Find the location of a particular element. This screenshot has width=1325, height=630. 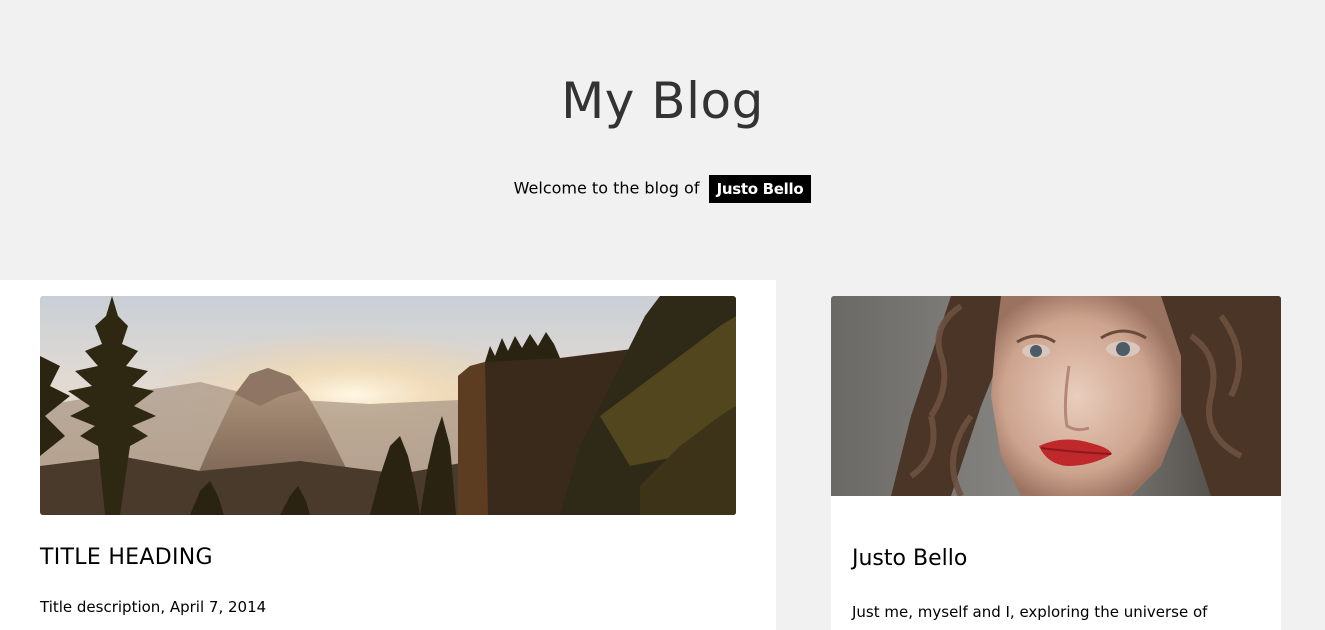

post-description: Title description, April 7, 2014 is located at coordinates (153, 607).